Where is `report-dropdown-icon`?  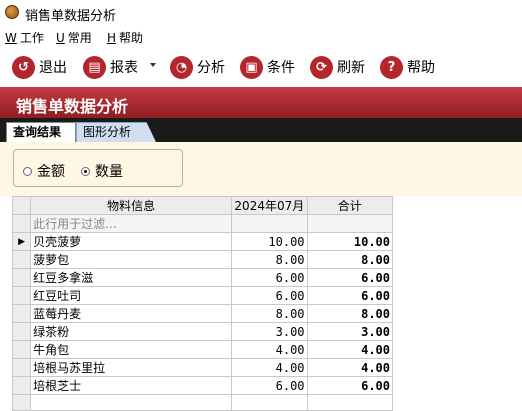 report-dropdown-icon is located at coordinates (153, 65).